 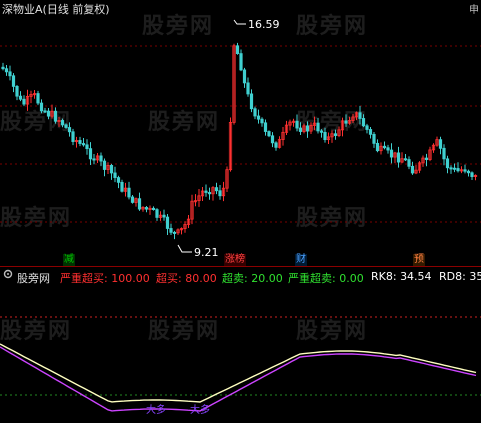 What do you see at coordinates (239, 22) in the screenshot?
I see `high-marker` at bounding box center [239, 22].